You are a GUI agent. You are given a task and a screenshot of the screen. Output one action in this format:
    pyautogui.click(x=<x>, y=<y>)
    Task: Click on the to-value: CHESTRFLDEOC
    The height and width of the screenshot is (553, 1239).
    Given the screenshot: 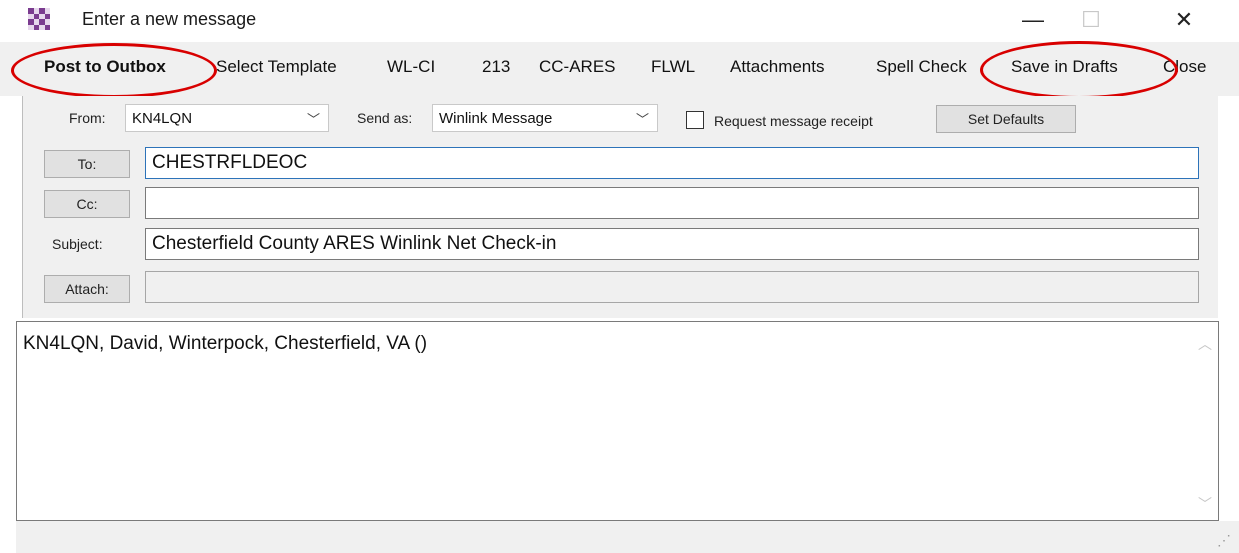 What is the action you would take?
    pyautogui.click(x=230, y=162)
    